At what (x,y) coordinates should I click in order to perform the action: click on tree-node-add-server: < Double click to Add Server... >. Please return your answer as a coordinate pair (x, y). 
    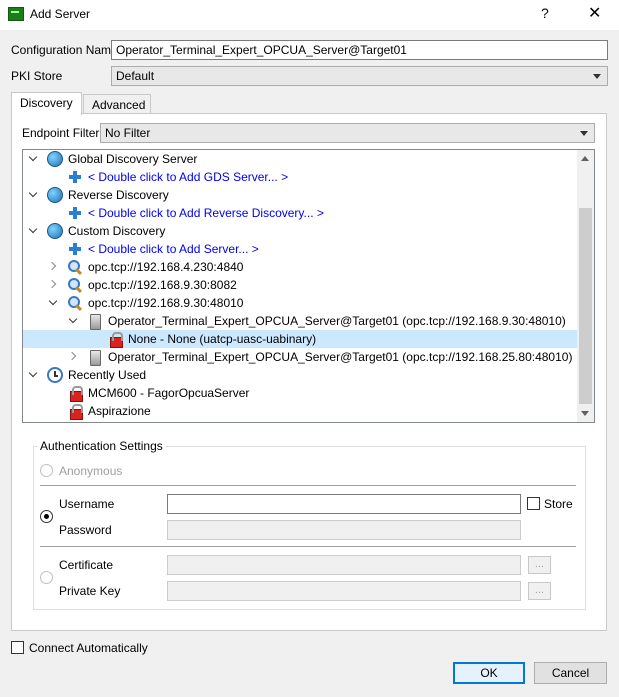
    Looking at the image, I should click on (301, 249).